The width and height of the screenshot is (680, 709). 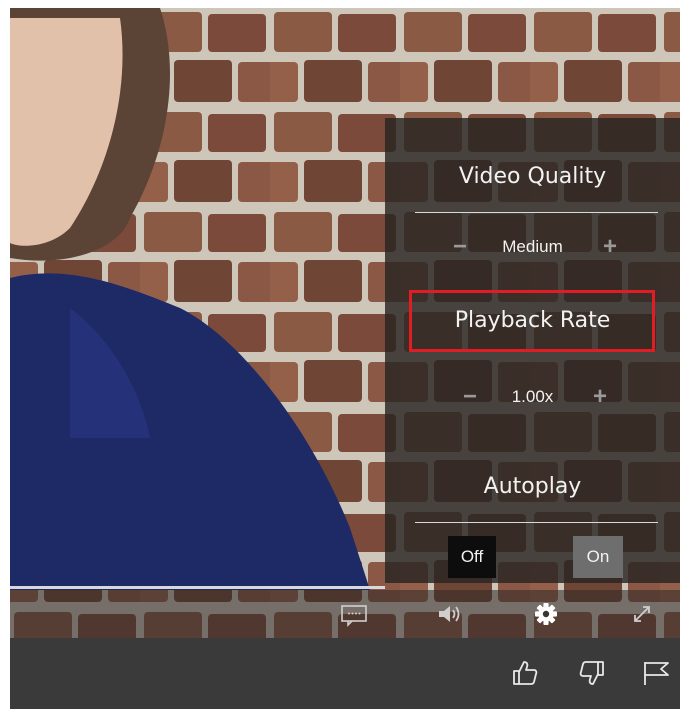 I want to click on settings-gear-icon, so click(x=546, y=614).